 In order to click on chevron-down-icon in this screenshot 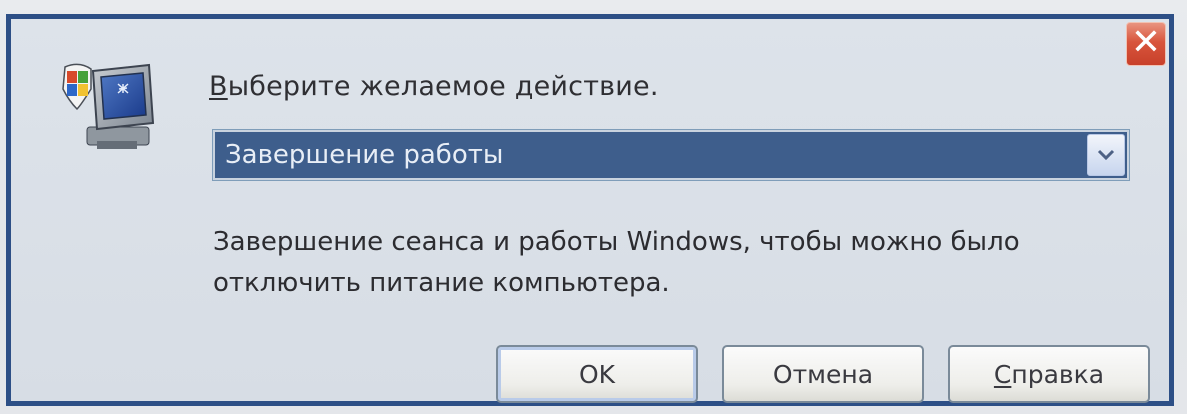, I will do `click(1106, 155)`.